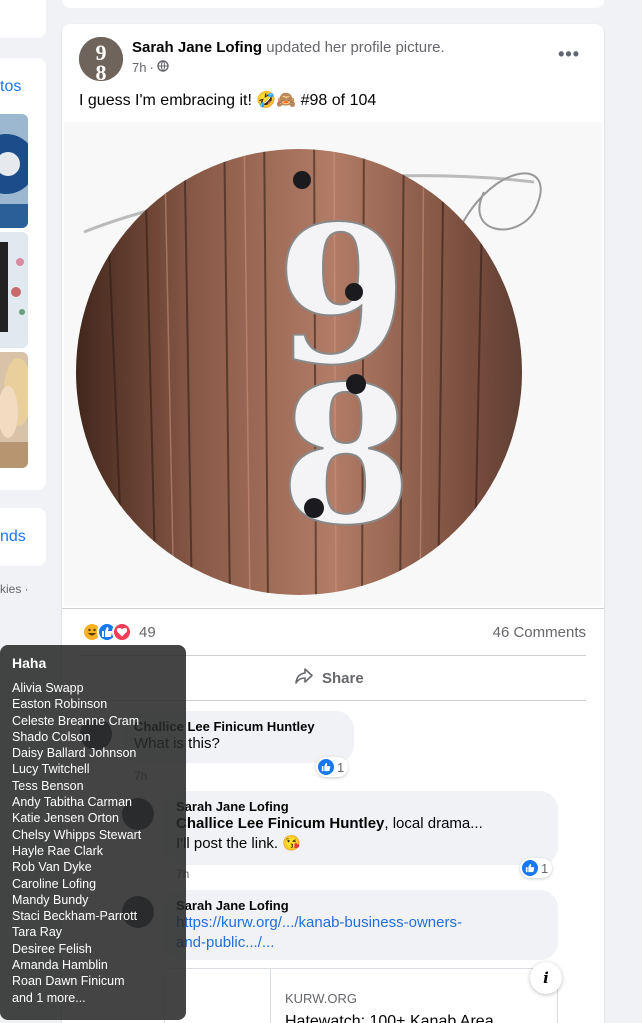  What do you see at coordinates (50, 899) in the screenshot?
I see `reactor-name: Mandy Bundy` at bounding box center [50, 899].